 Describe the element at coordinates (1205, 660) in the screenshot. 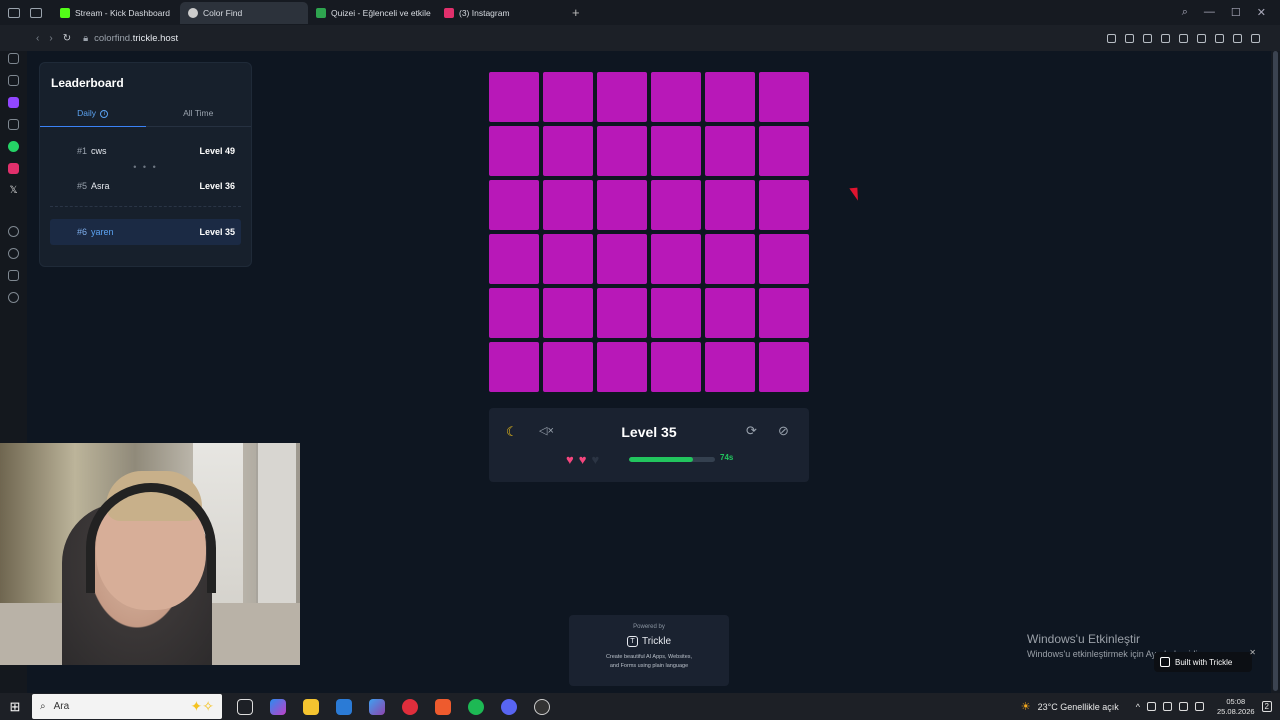

I see `built-with-trickle-button: Built with Trickle ✕` at that location.